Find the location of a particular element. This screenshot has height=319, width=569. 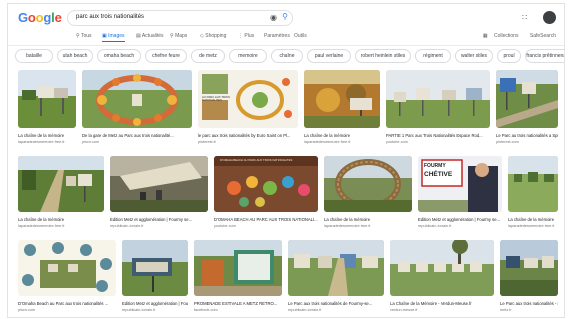

tab-maps: ⚲ Maps is located at coordinates (178, 36).